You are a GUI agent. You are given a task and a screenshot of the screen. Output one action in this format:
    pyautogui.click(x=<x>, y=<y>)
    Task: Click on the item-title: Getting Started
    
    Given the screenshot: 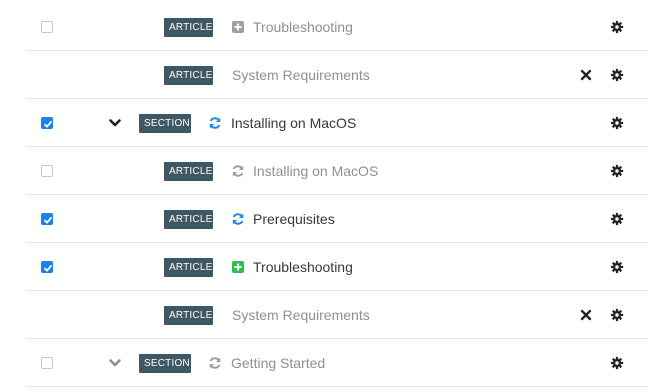 What is the action you would take?
    pyautogui.click(x=278, y=363)
    